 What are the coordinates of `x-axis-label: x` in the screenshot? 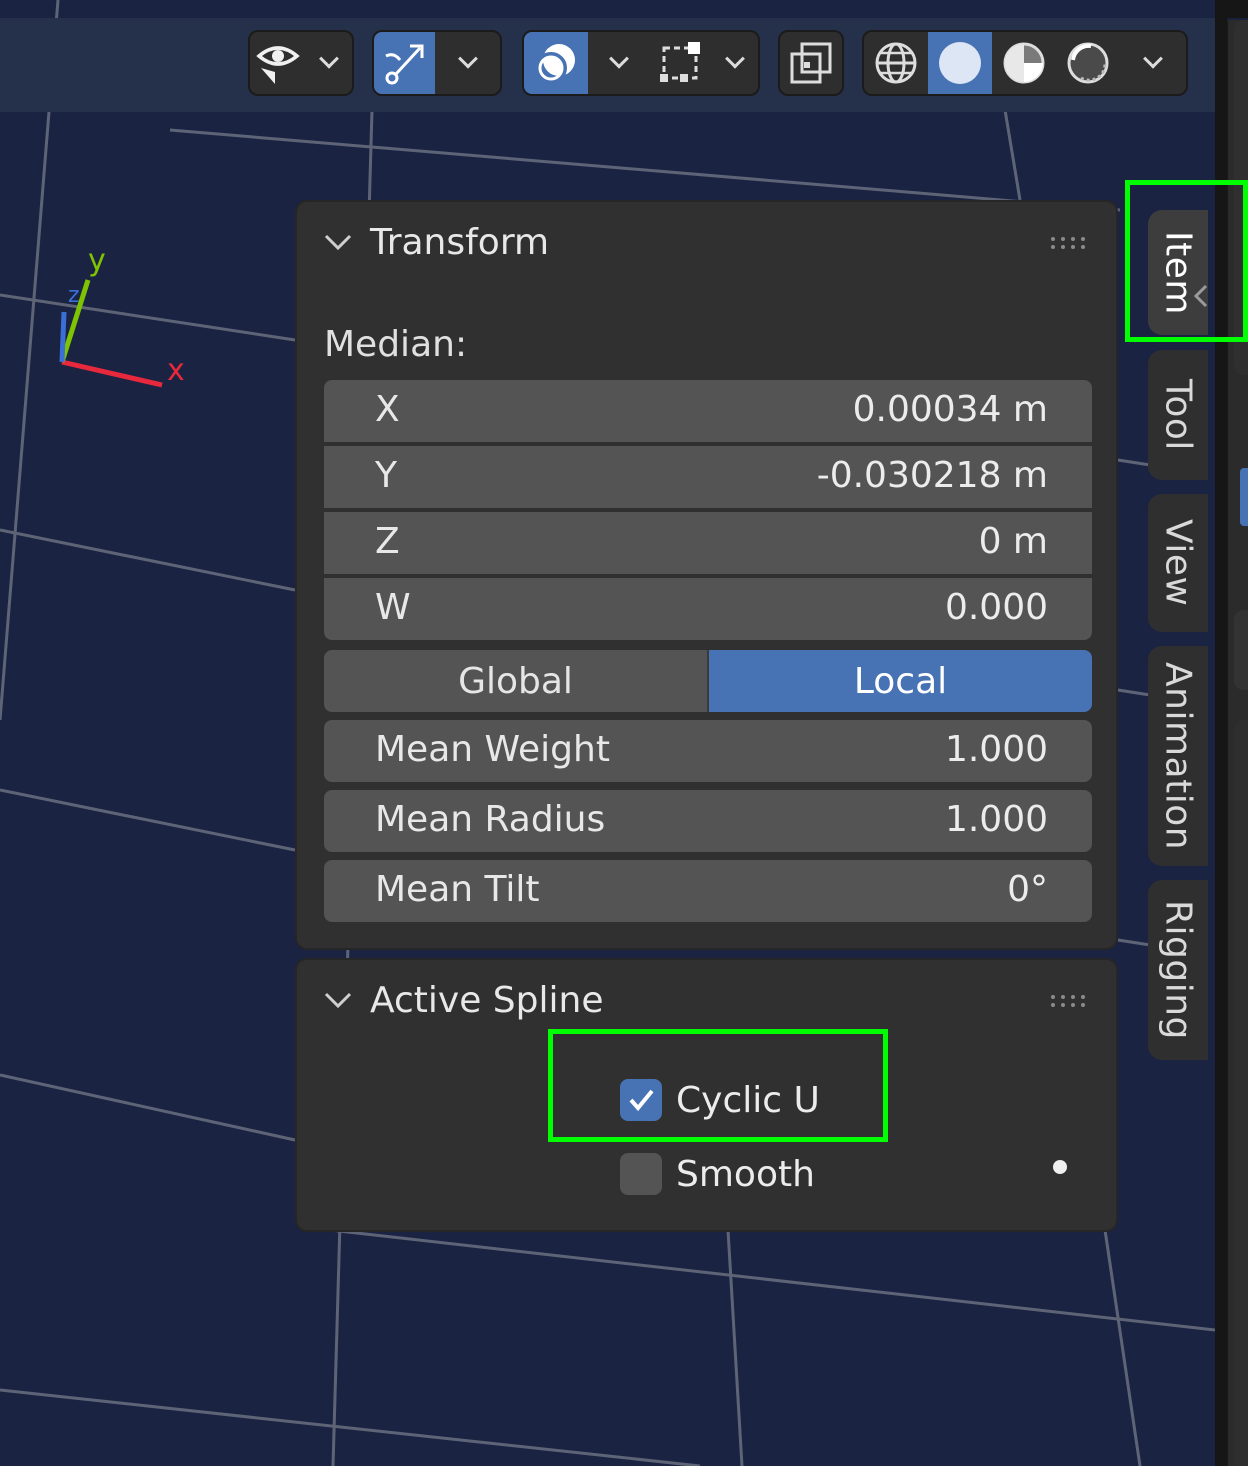 It's located at (176, 370).